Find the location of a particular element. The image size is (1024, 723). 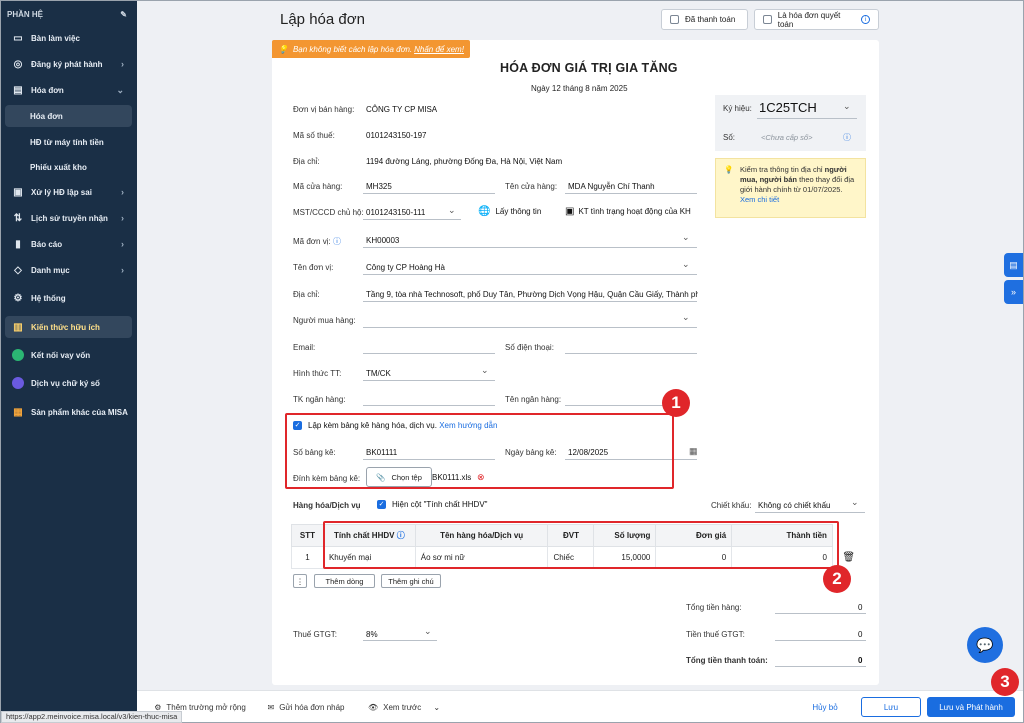

sidebar-item-system: ⚙ Hệ thống is located at coordinates (68, 298).